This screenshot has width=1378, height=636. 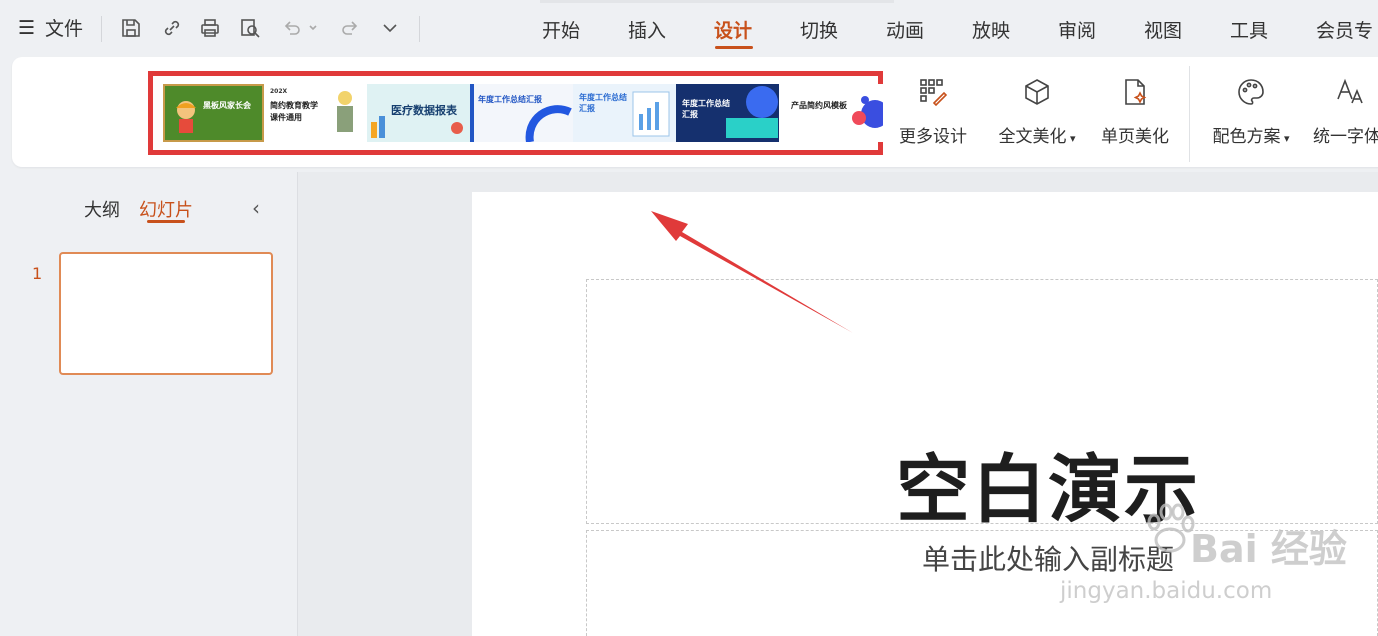 What do you see at coordinates (1135, 92) in the screenshot?
I see `page-sparkle-icon` at bounding box center [1135, 92].